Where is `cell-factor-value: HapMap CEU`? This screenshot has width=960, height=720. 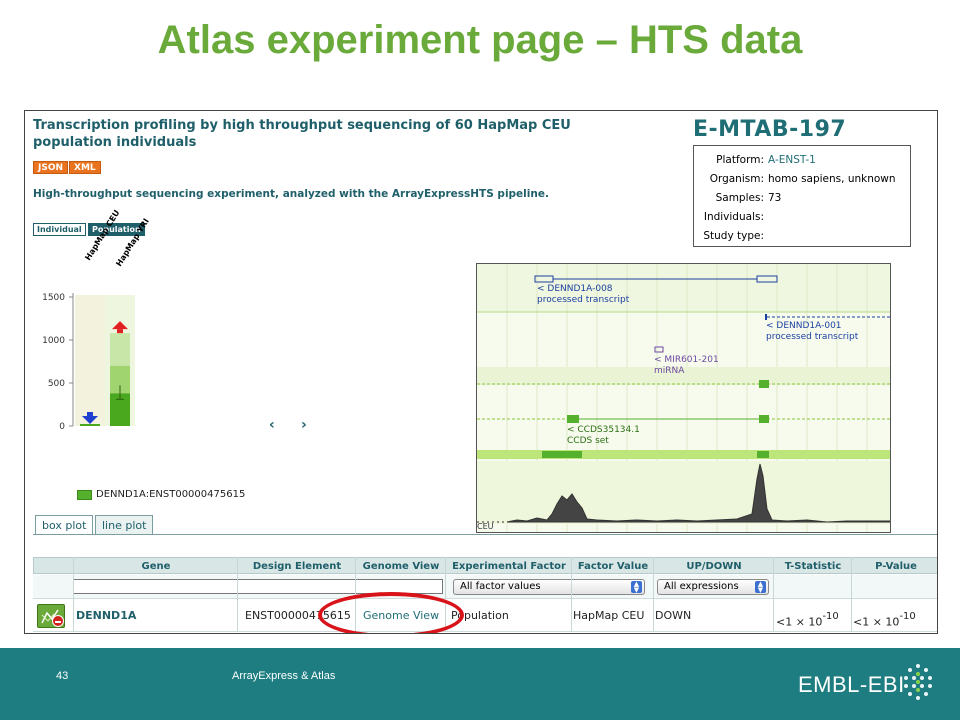 cell-factor-value: HapMap CEU is located at coordinates (609, 615).